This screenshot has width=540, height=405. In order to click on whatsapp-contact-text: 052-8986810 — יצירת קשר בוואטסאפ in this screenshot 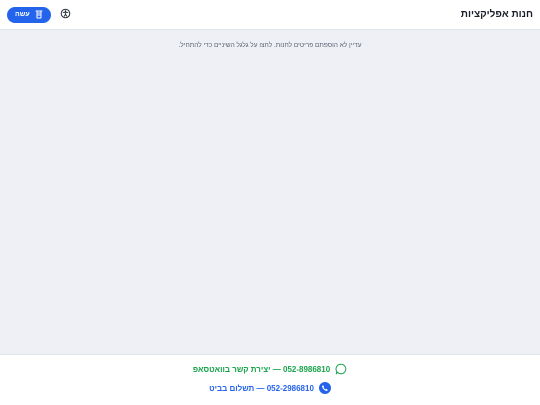, I will do `click(261, 369)`.